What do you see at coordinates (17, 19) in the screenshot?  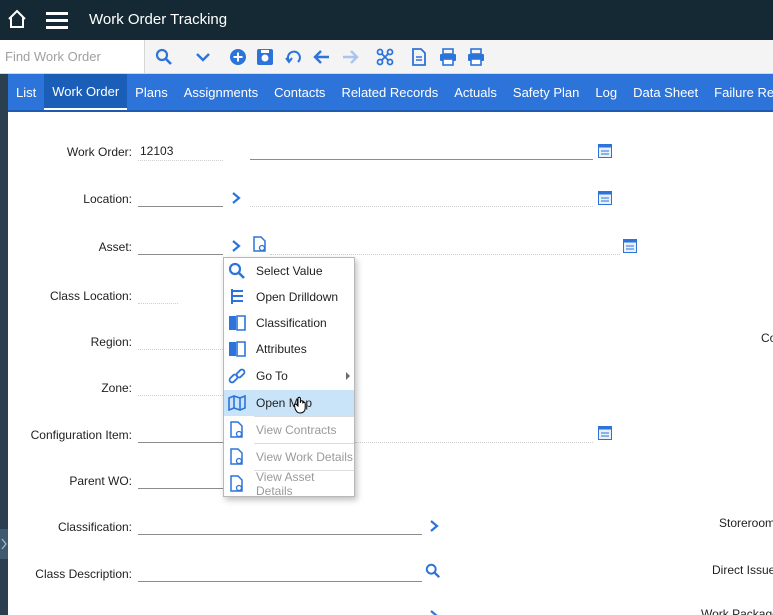 I see `home-icon` at bounding box center [17, 19].